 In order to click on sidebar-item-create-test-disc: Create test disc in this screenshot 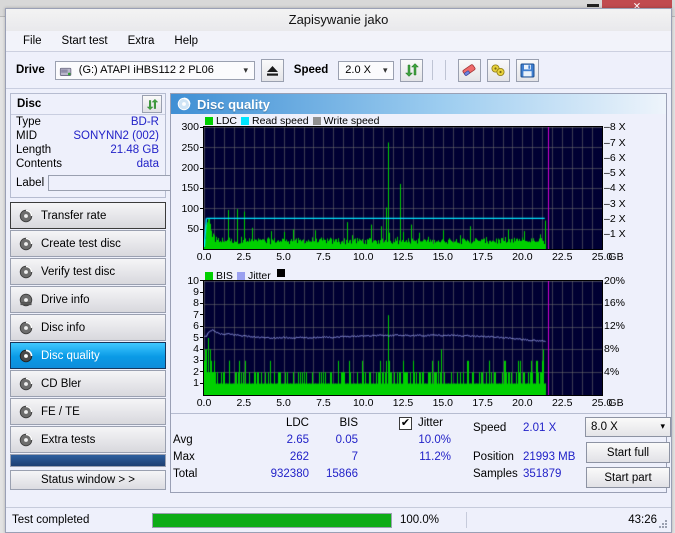, I will do `click(88, 243)`.